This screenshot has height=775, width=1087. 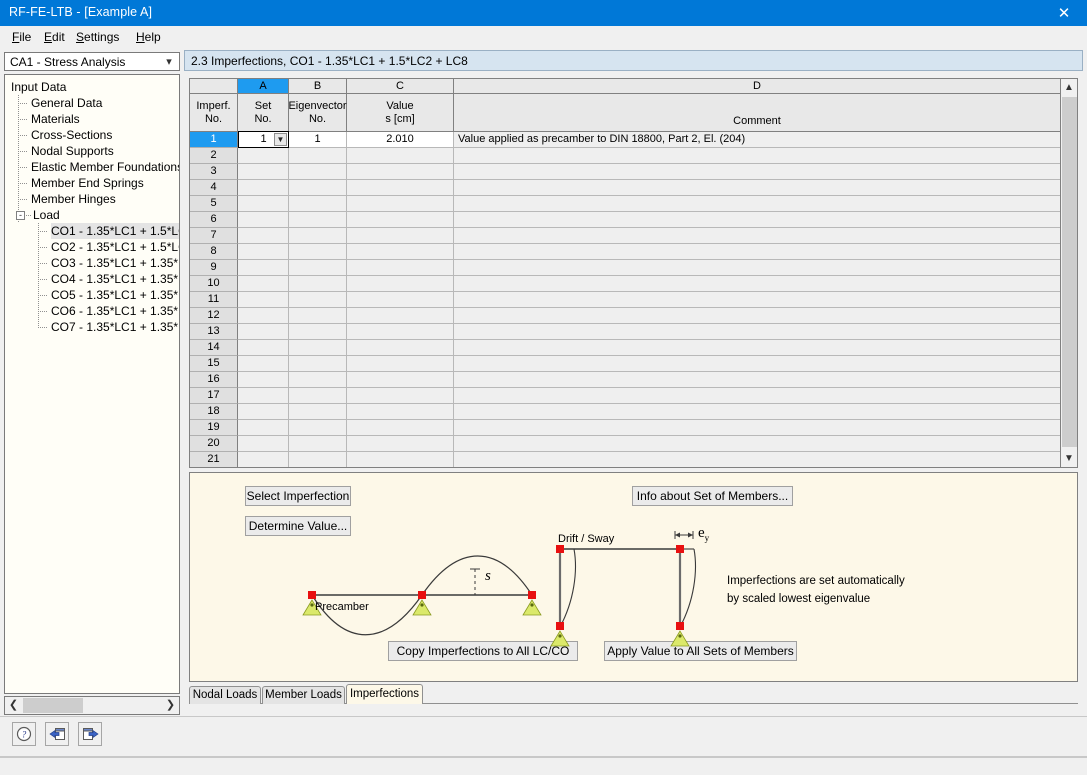 I want to click on tab-member-loads: Member Loads, so click(x=303, y=695).